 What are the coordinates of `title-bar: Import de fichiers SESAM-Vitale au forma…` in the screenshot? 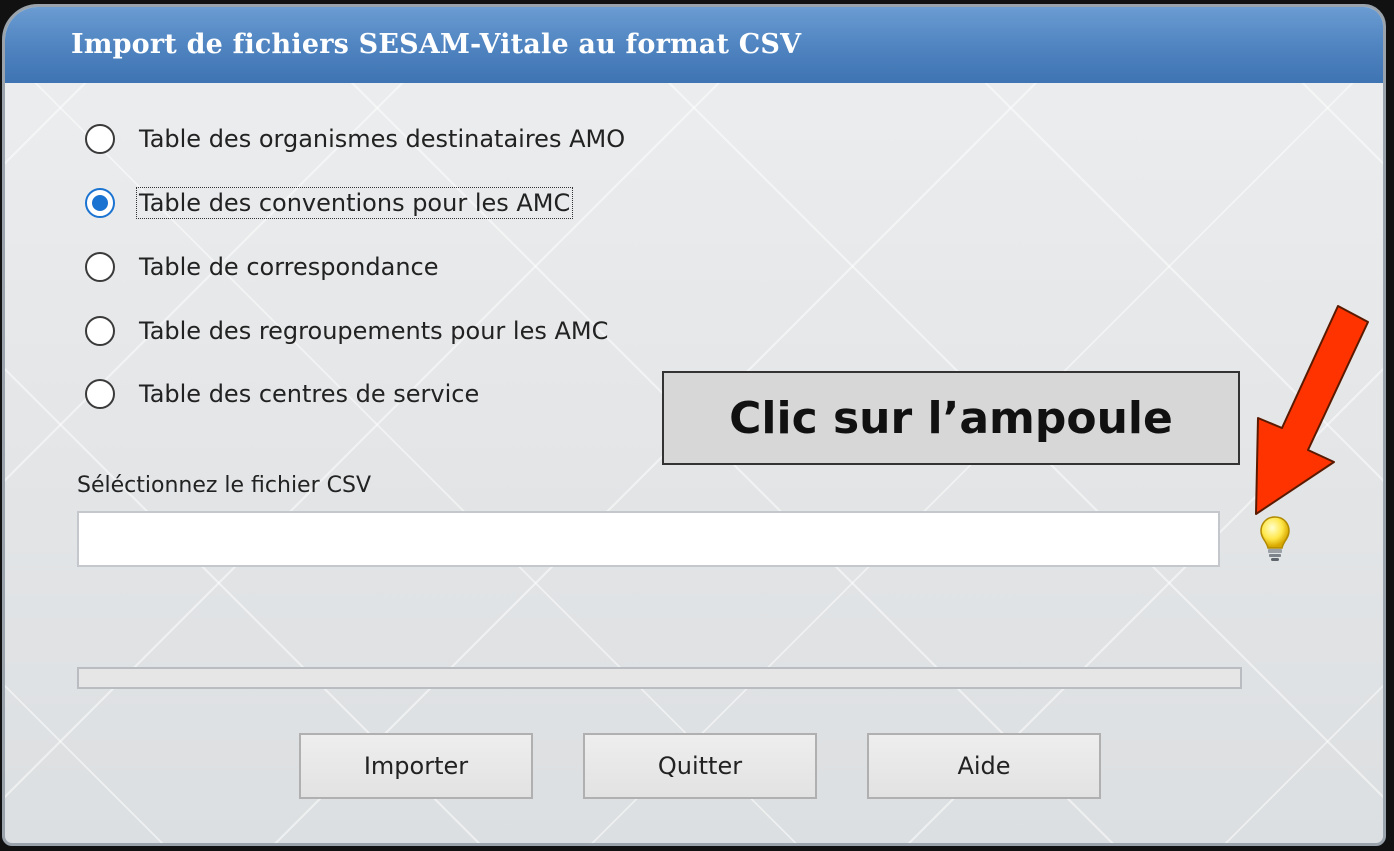 It's located at (694, 45).